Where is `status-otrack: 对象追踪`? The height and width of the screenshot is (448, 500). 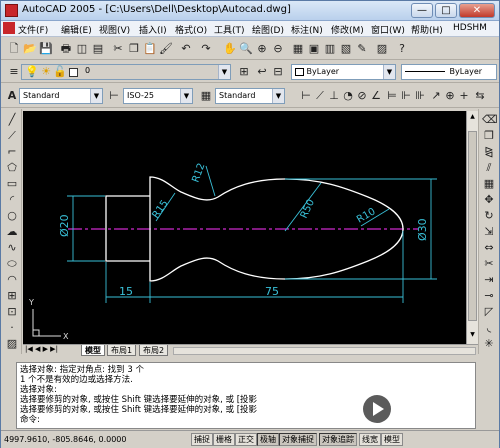
status-otrack: 对象追踪 is located at coordinates (338, 439).